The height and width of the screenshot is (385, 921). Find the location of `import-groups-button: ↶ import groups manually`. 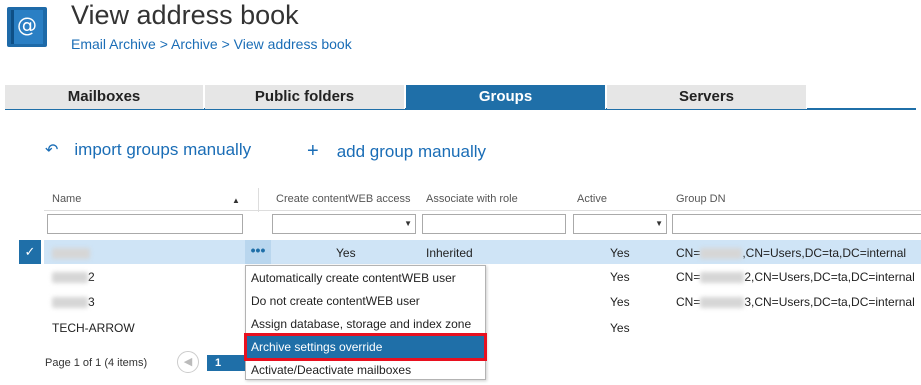

import-groups-button: ↶ import groups manually is located at coordinates (148, 150).